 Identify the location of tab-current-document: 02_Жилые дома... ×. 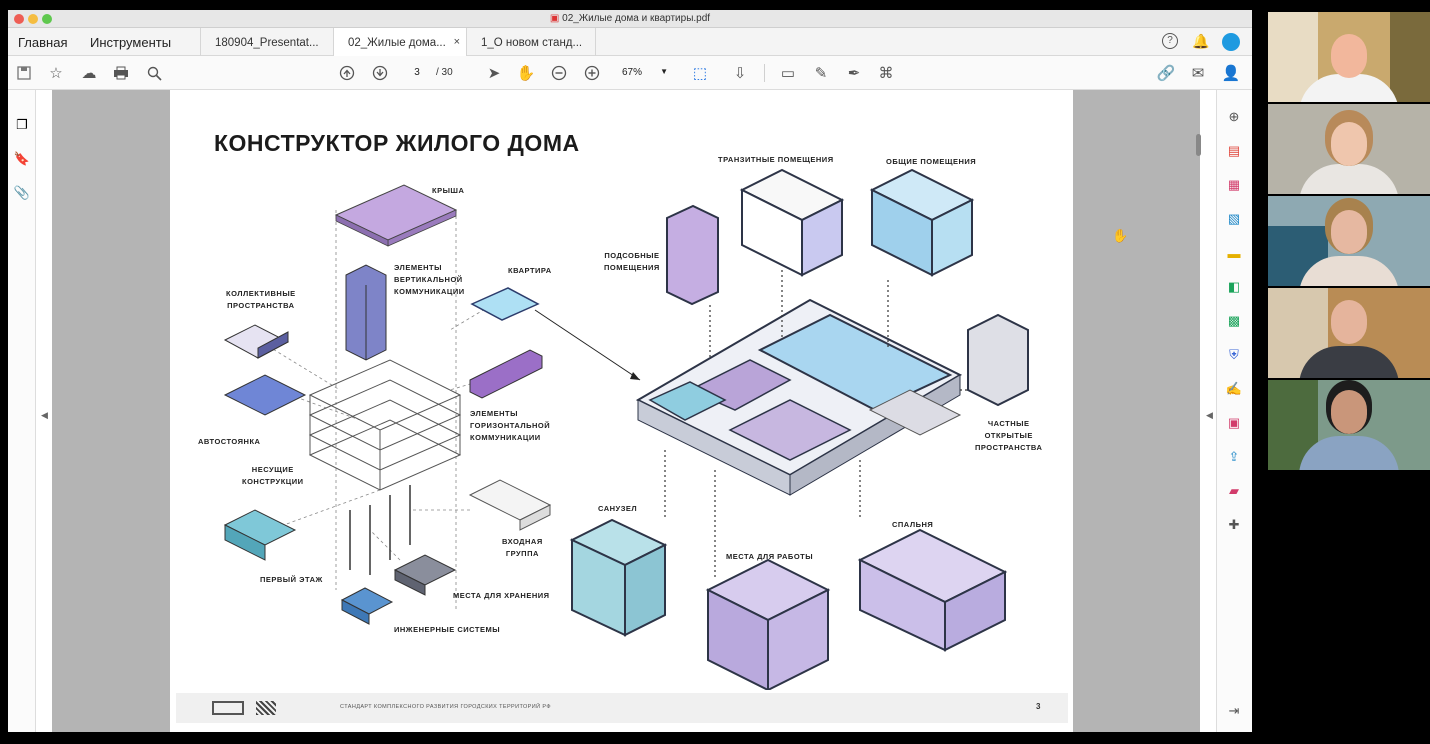
(399, 42).